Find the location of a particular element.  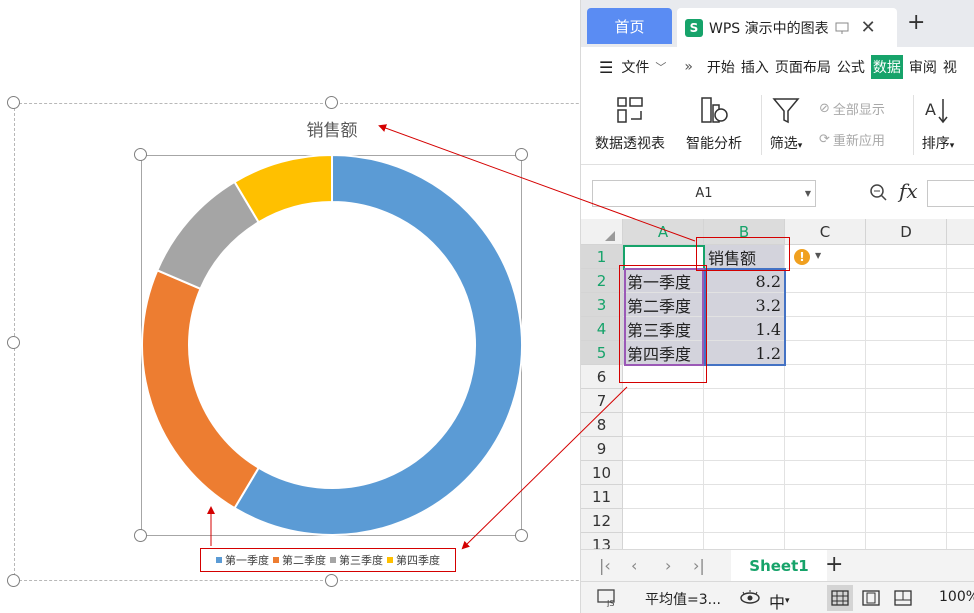

show-all-button: ⊘ 全部显示 is located at coordinates (852, 108).